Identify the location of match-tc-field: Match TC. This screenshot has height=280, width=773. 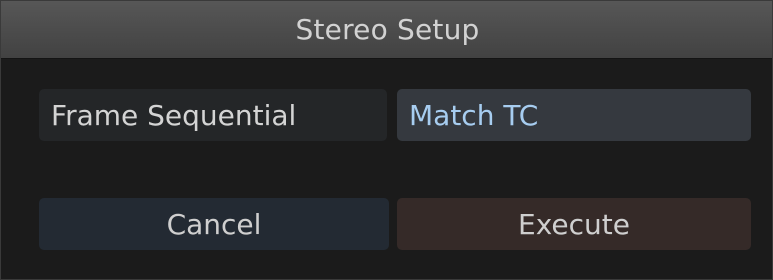
(574, 115).